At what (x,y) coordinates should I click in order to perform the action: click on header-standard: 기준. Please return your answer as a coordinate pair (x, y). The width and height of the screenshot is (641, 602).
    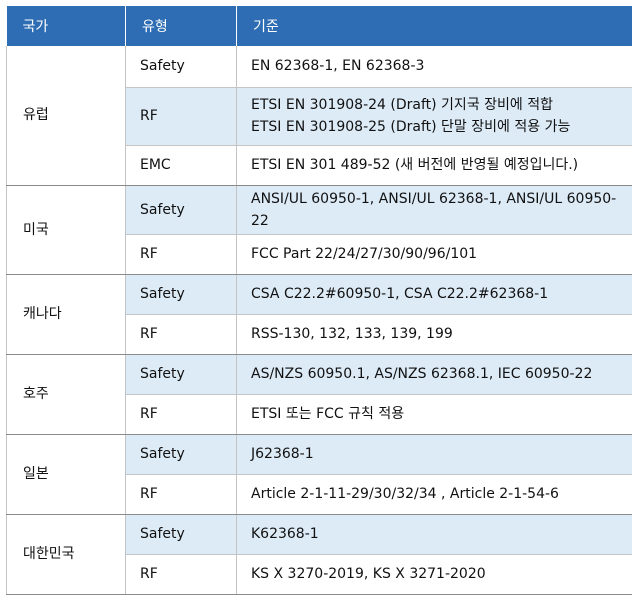
    Looking at the image, I should click on (434, 26).